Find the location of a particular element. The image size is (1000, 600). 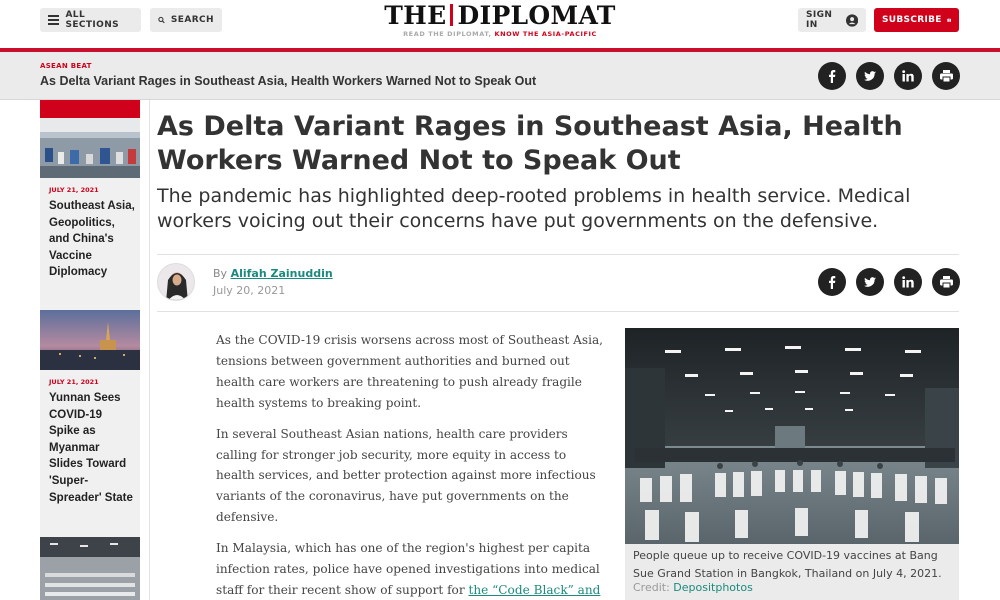

section-kicker: ASEAN BEAT is located at coordinates (66, 66).